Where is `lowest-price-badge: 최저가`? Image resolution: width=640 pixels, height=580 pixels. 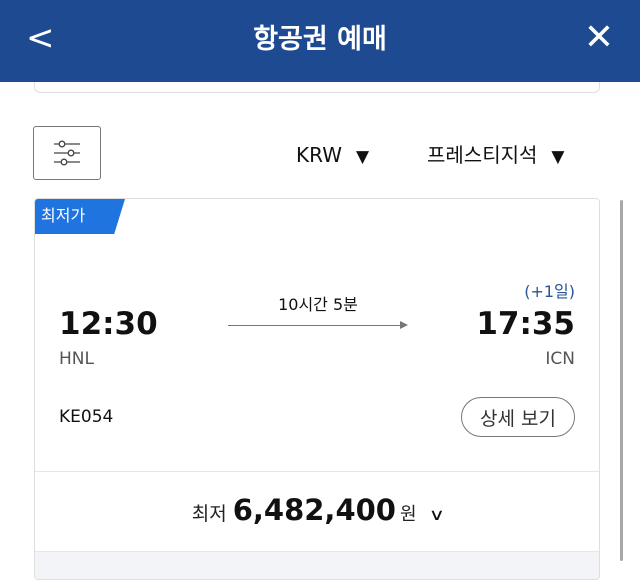 lowest-price-badge: 최저가 is located at coordinates (80, 216).